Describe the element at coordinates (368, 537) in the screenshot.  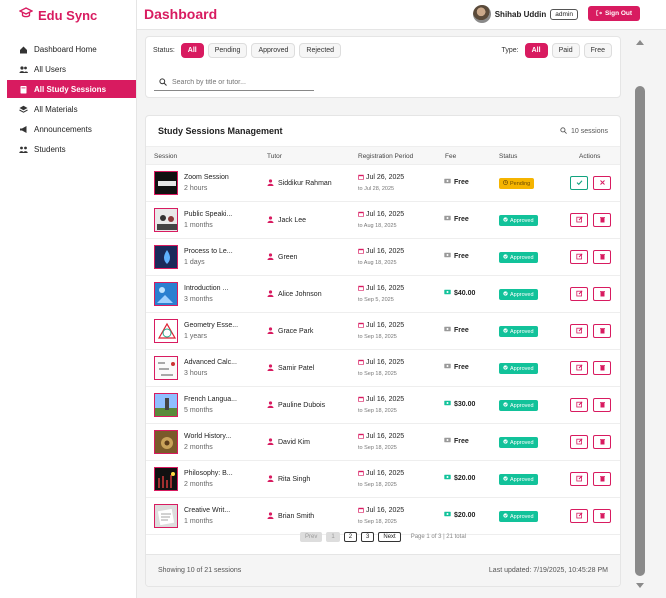
I see `page-button-3: 3` at that location.